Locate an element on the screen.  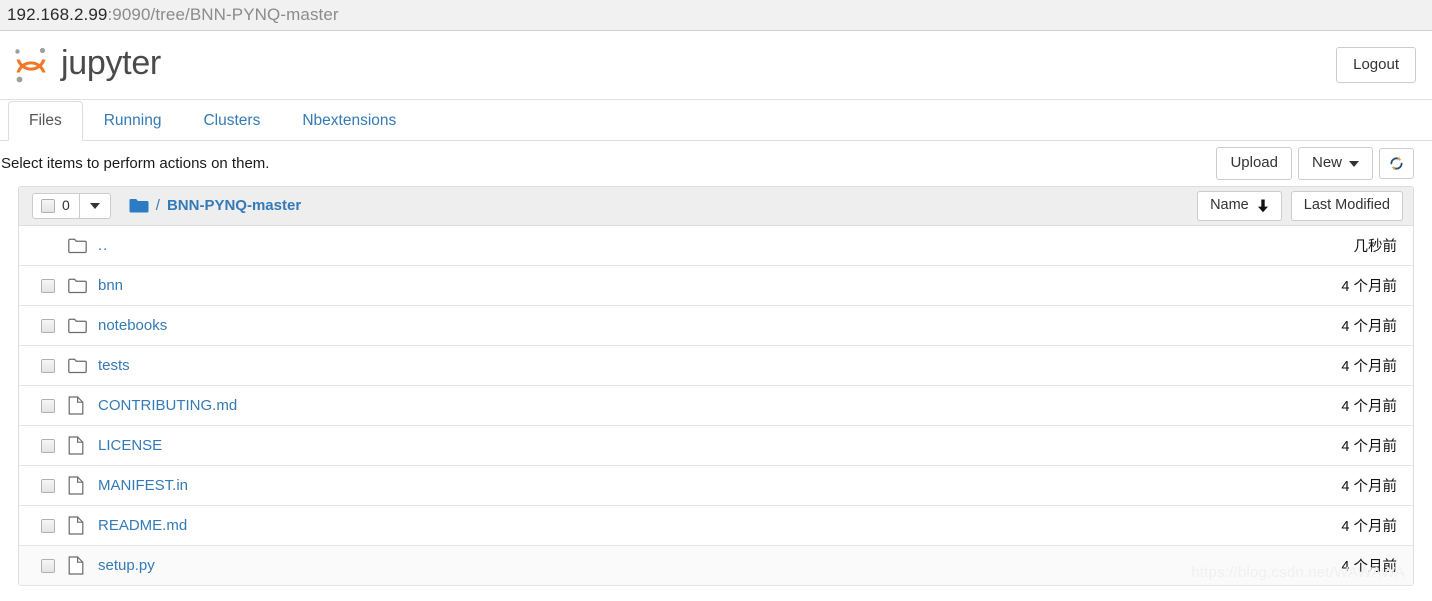
table-row: tests 4 个月前 is located at coordinates (716, 366).